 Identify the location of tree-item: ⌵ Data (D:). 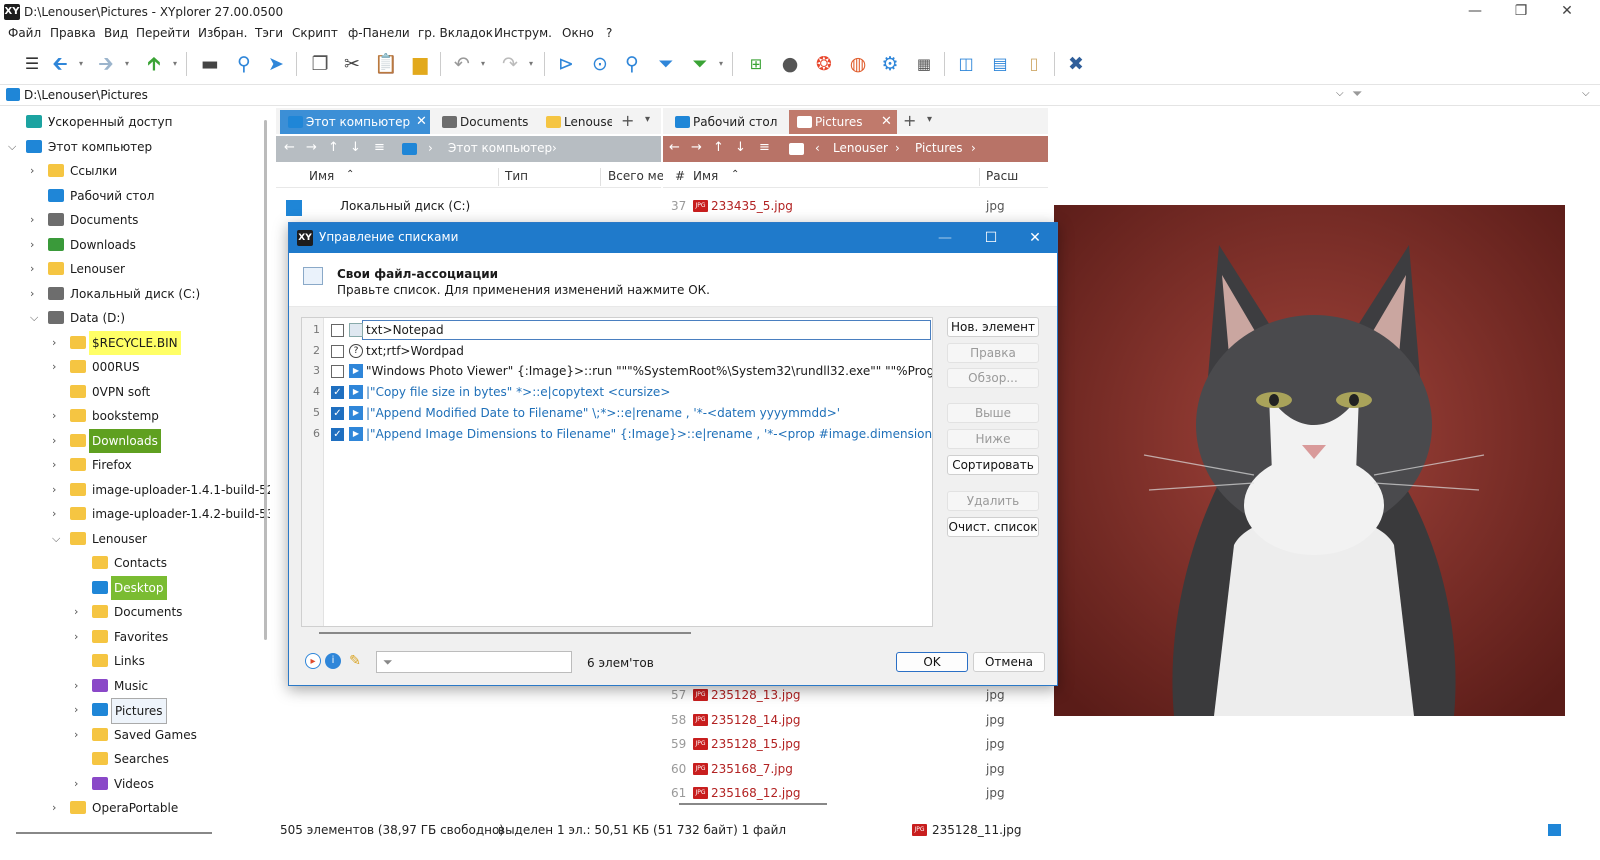
(132, 318).